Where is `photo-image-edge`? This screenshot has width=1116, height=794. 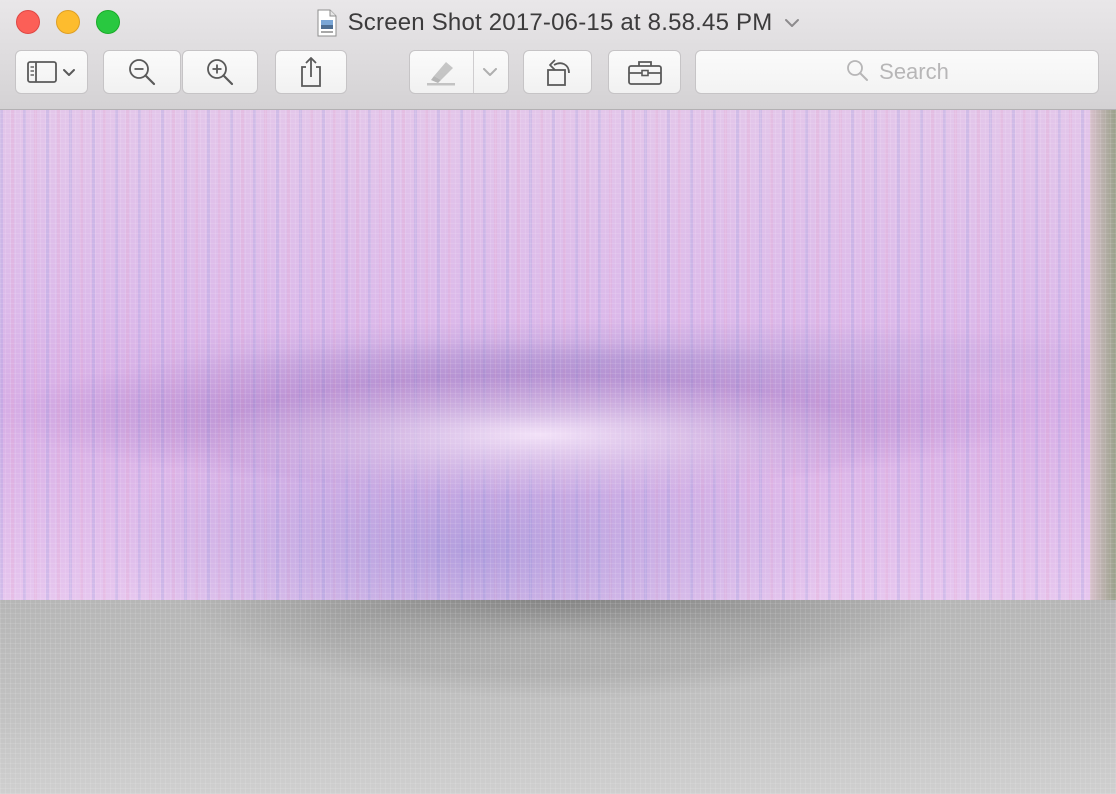 photo-image-edge is located at coordinates (1103, 355).